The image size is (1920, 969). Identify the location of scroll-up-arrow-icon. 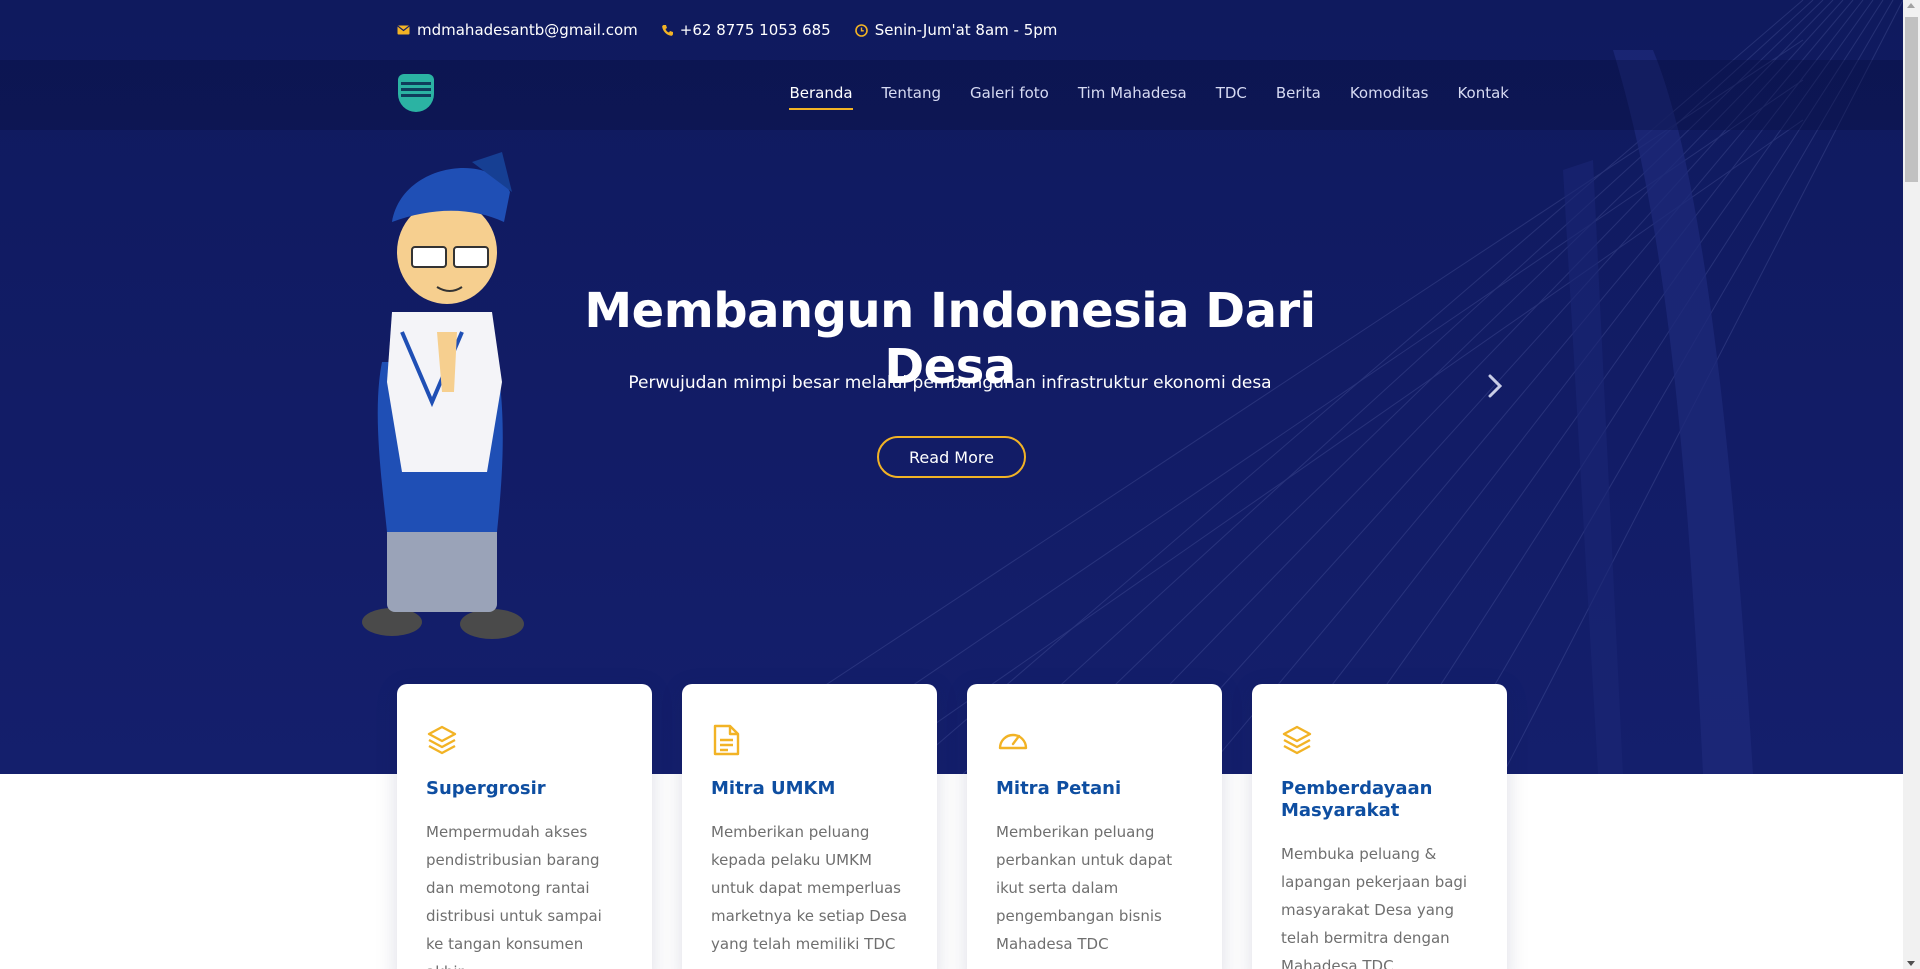
(1911, 5).